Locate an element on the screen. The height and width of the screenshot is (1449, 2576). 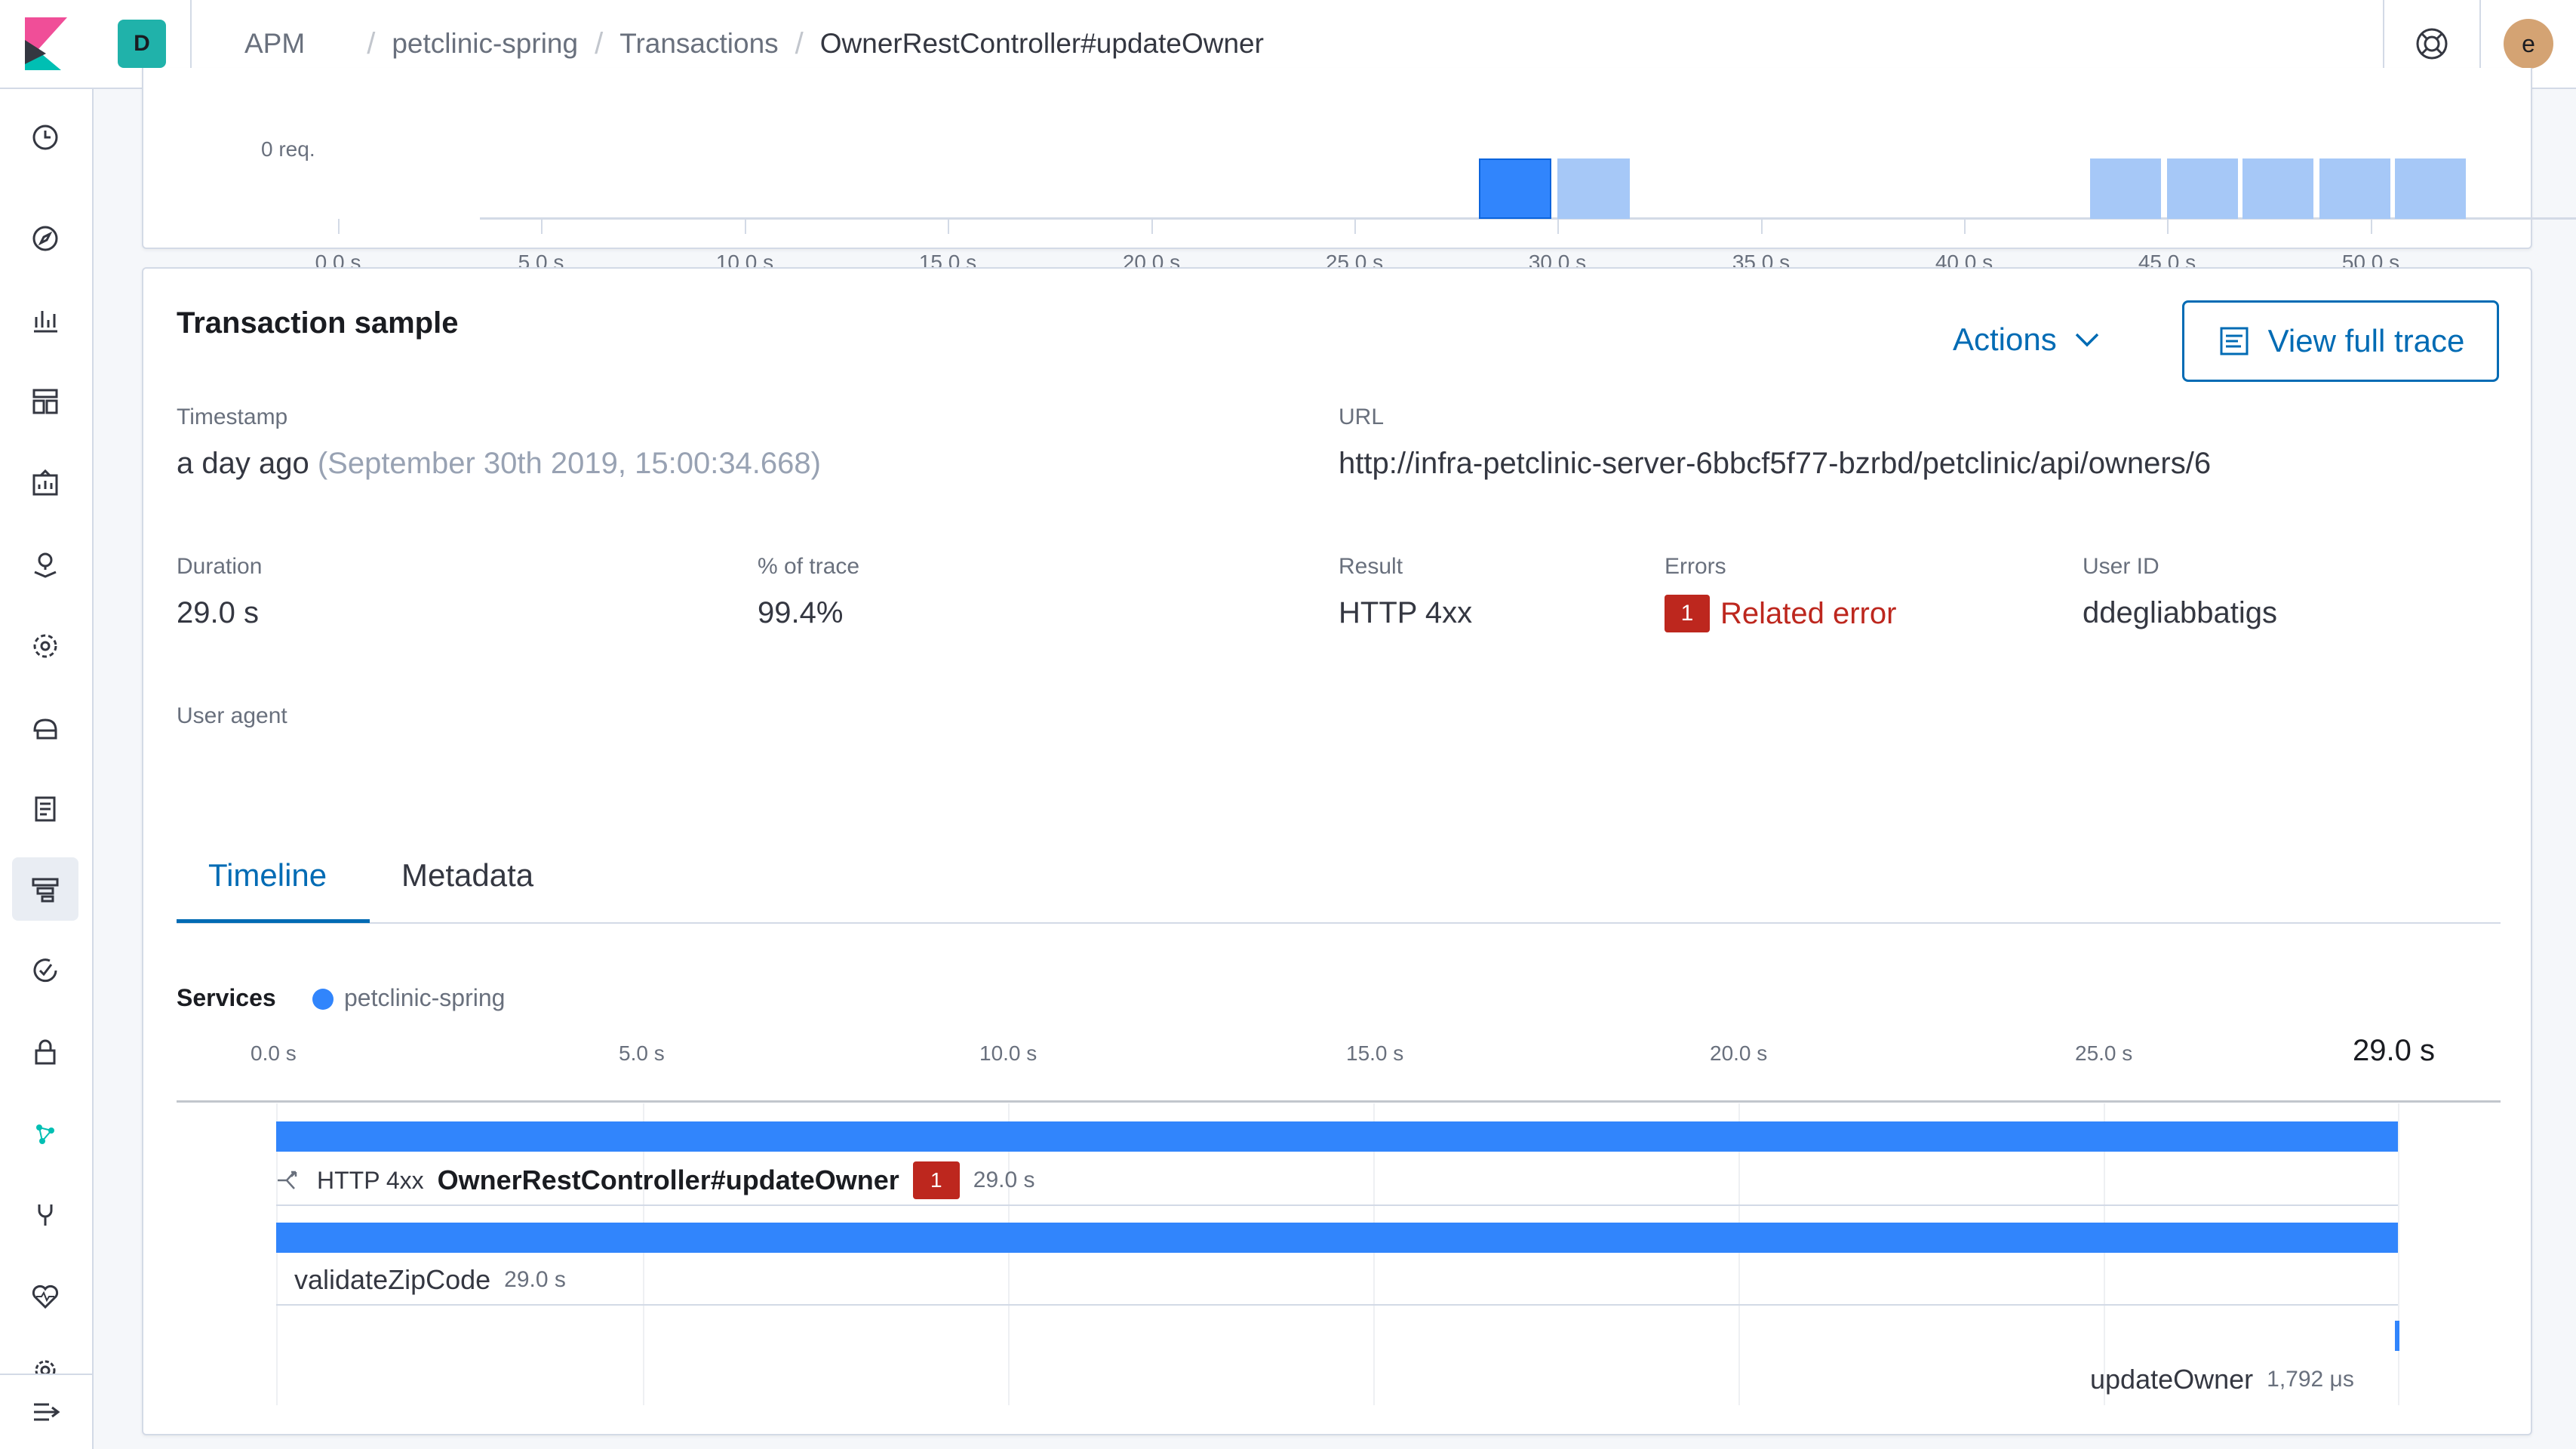
kibana-logo is located at coordinates (47, 44).